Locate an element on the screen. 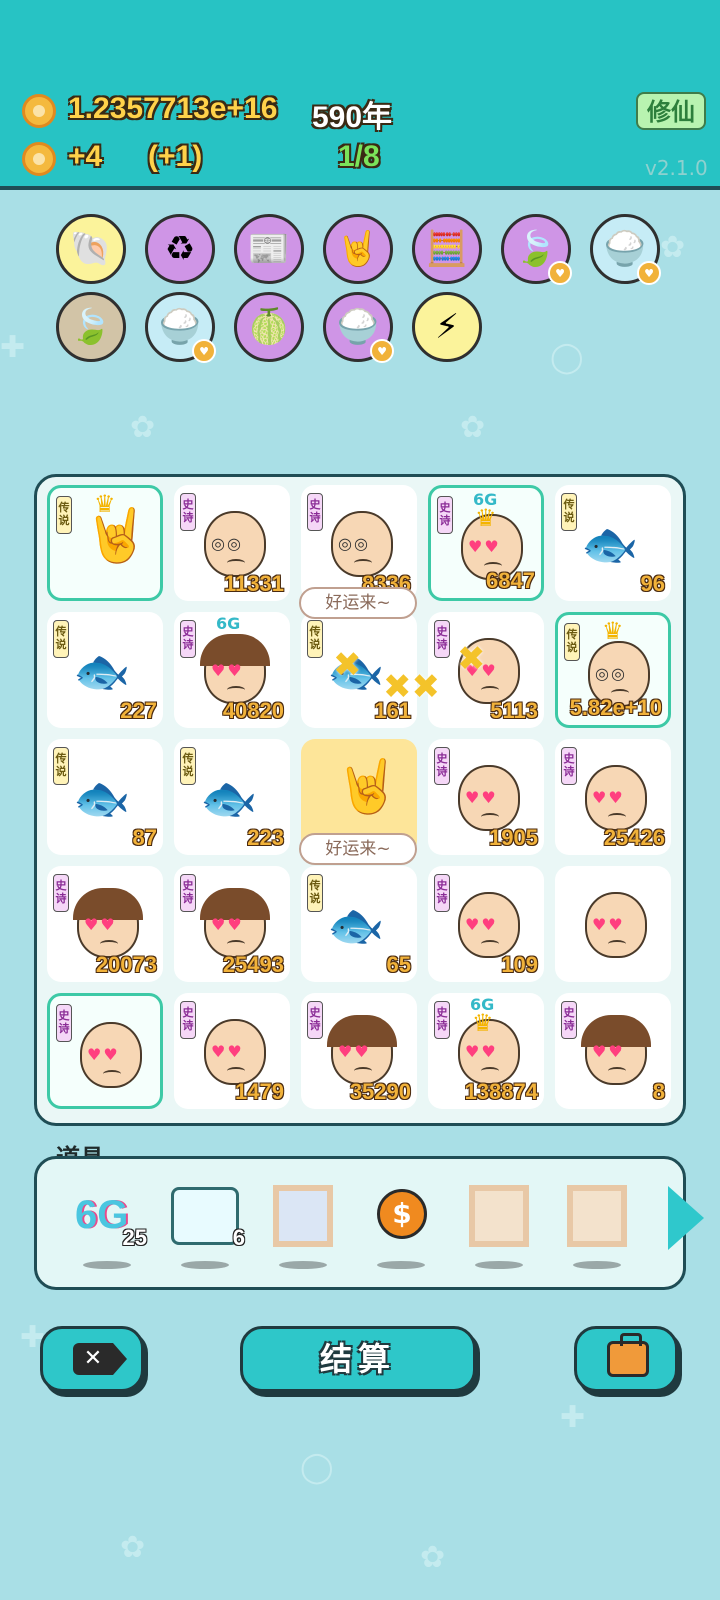 Image resolution: width=720 pixels, height=1600 pixels. tile-value: 96 is located at coordinates (652, 583).